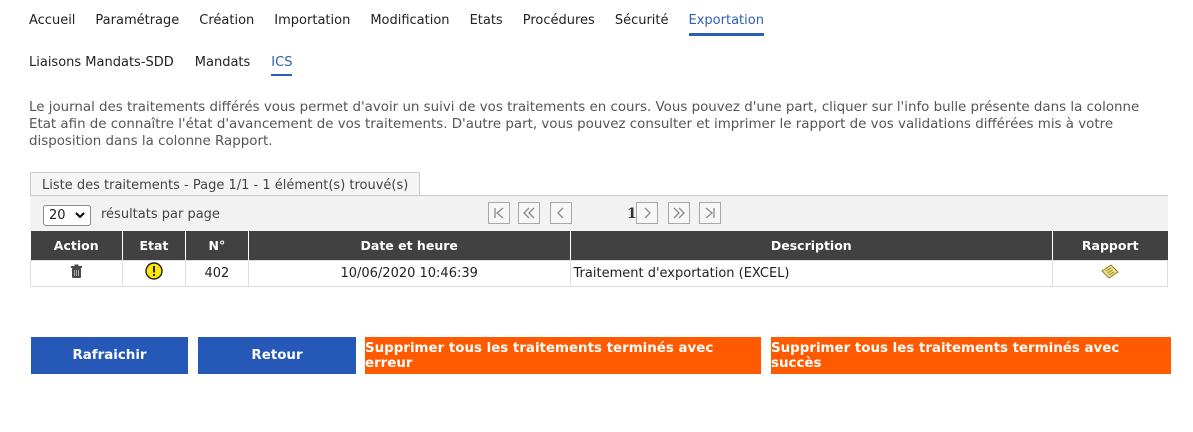 The height and width of the screenshot is (432, 1193). What do you see at coordinates (226, 24) in the screenshot?
I see `nav-creation: Création` at bounding box center [226, 24].